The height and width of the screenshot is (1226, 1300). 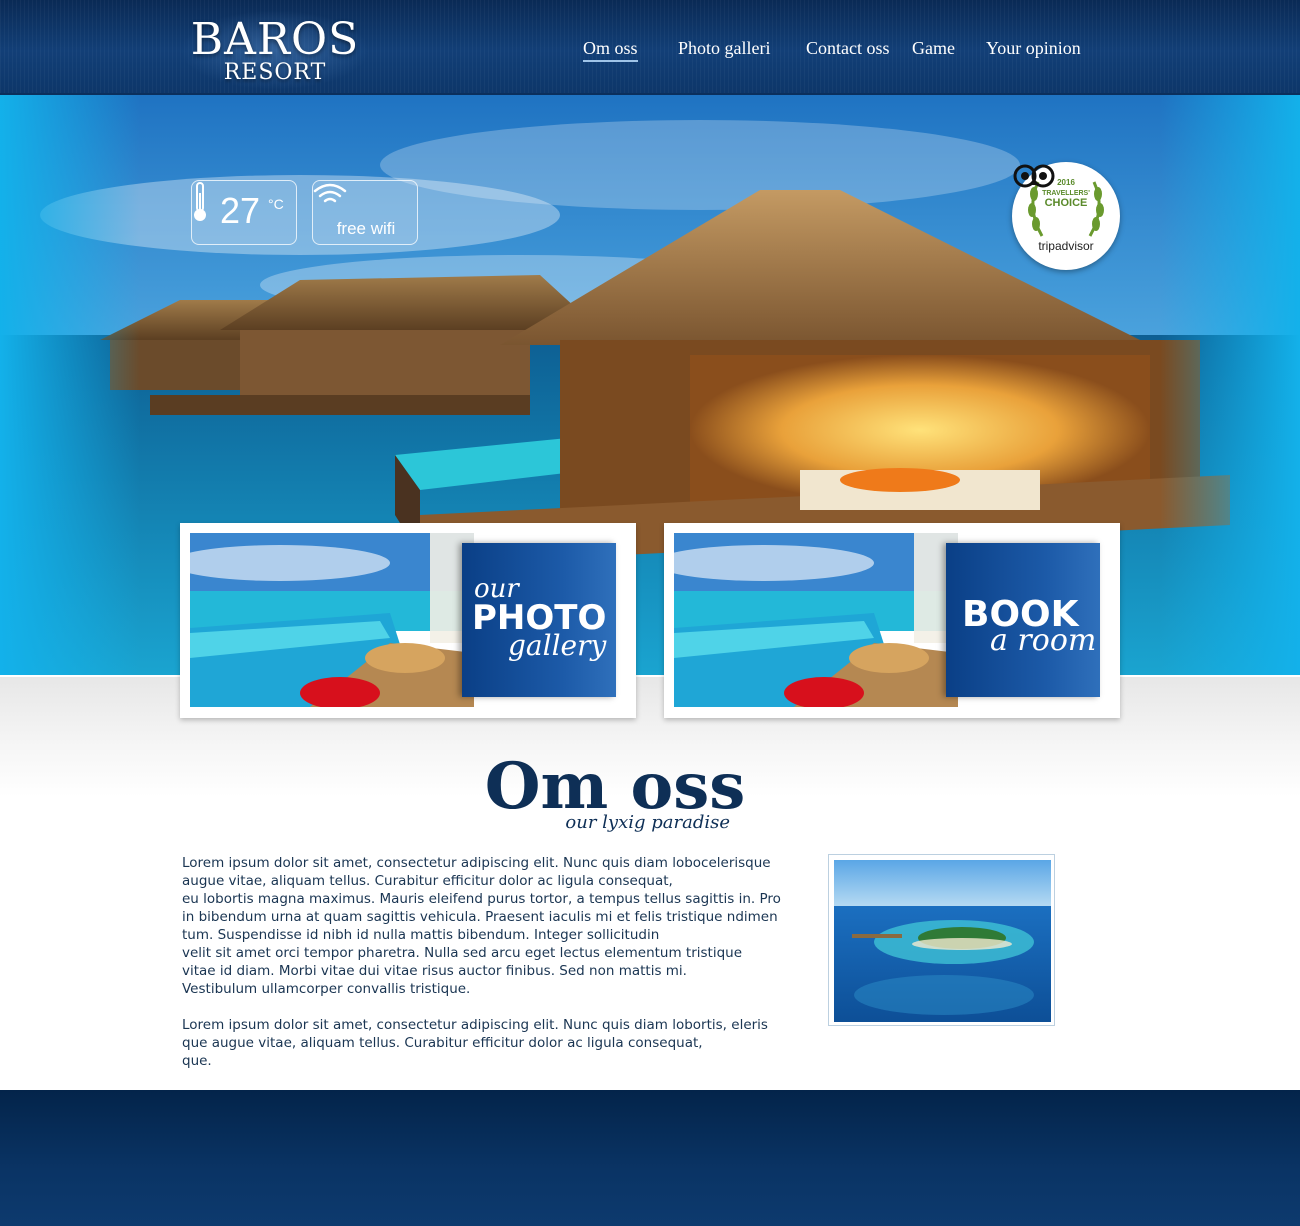 I want to click on temperature-value: 27, so click(x=240, y=210).